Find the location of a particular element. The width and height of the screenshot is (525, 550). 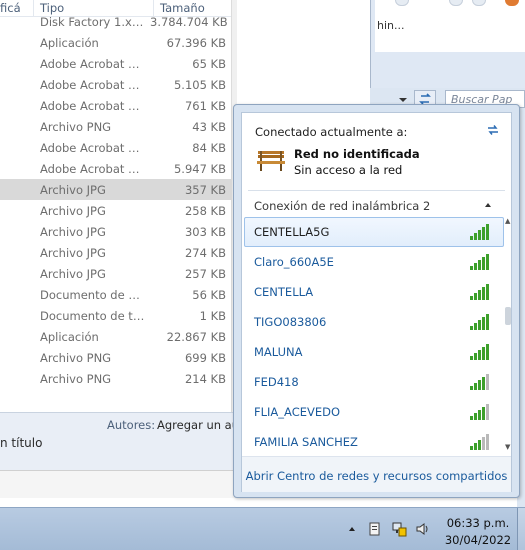

current-network-name: Red no identificada is located at coordinates (357, 154).